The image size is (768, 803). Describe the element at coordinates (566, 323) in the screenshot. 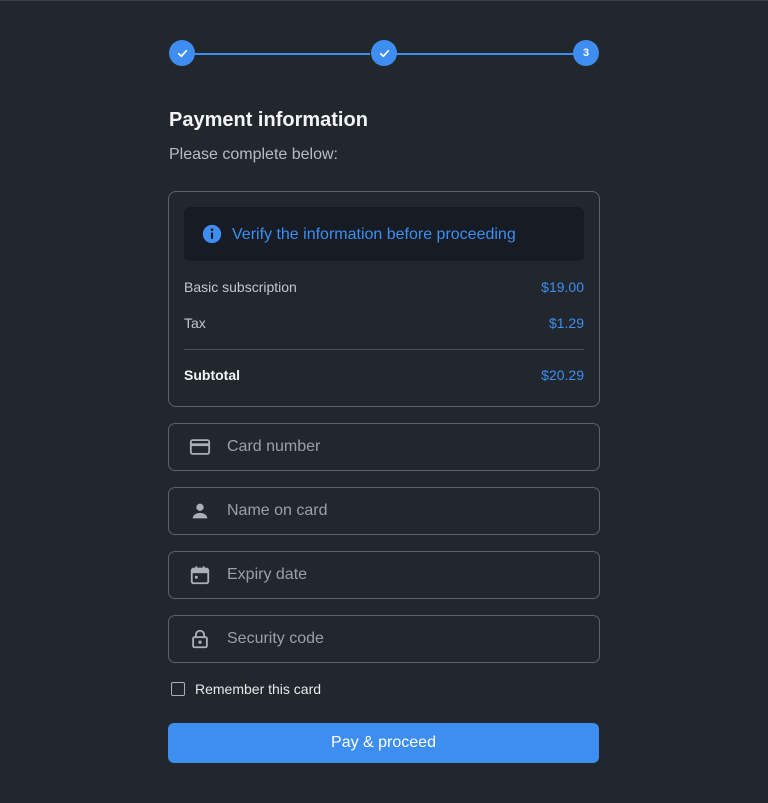

I see `line-item-amount: $1.29` at that location.